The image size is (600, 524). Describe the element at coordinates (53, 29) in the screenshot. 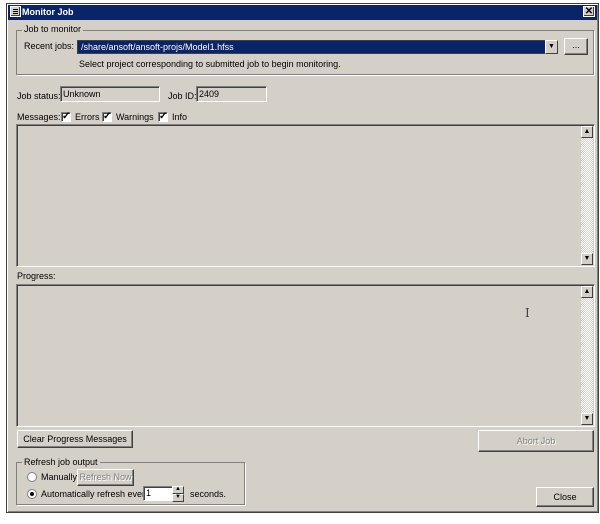

I see `job-to-monitor-legend: Job to monitor` at that location.